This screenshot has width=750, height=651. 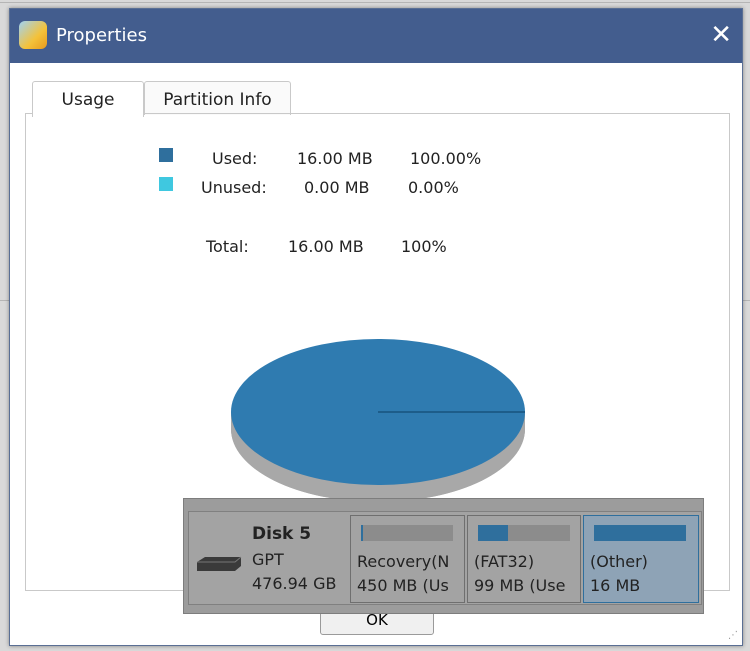 What do you see at coordinates (235, 158) in the screenshot?
I see `used-label: Used:` at bounding box center [235, 158].